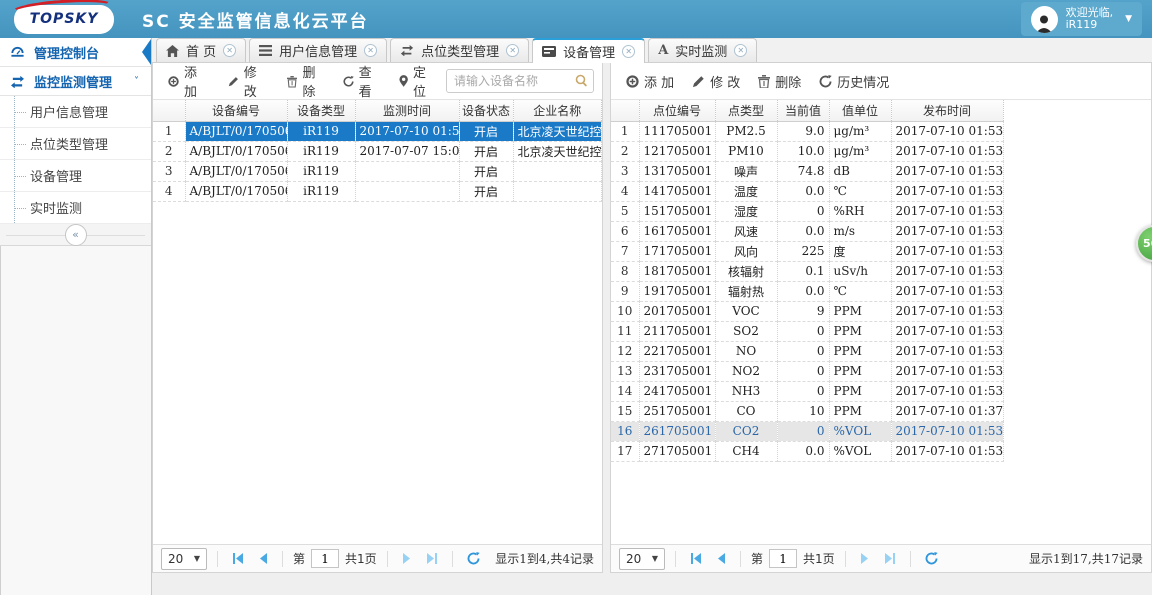 The height and width of the screenshot is (595, 1152). Describe the element at coordinates (807, 191) in the screenshot. I see `table-row: 4 141705001 温度 0.0 ℃ 2017-07-10 01:53:22` at that location.